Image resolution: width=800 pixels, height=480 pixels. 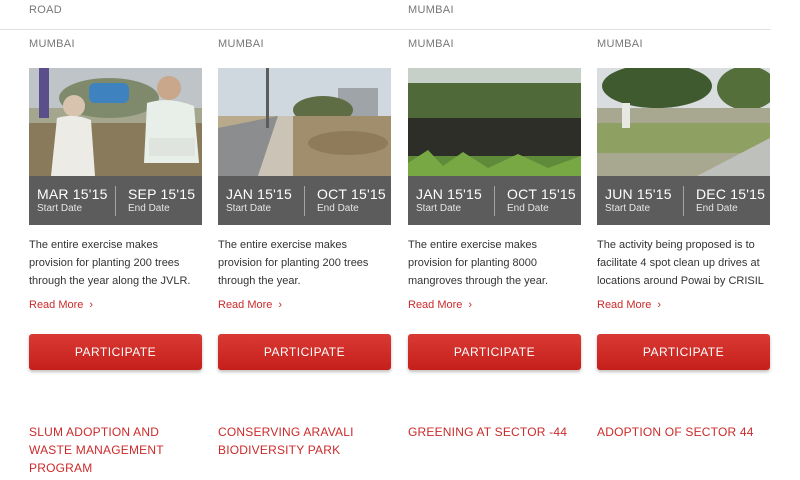 What do you see at coordinates (72, 194) in the screenshot?
I see `start-date: MAR 15'15` at bounding box center [72, 194].